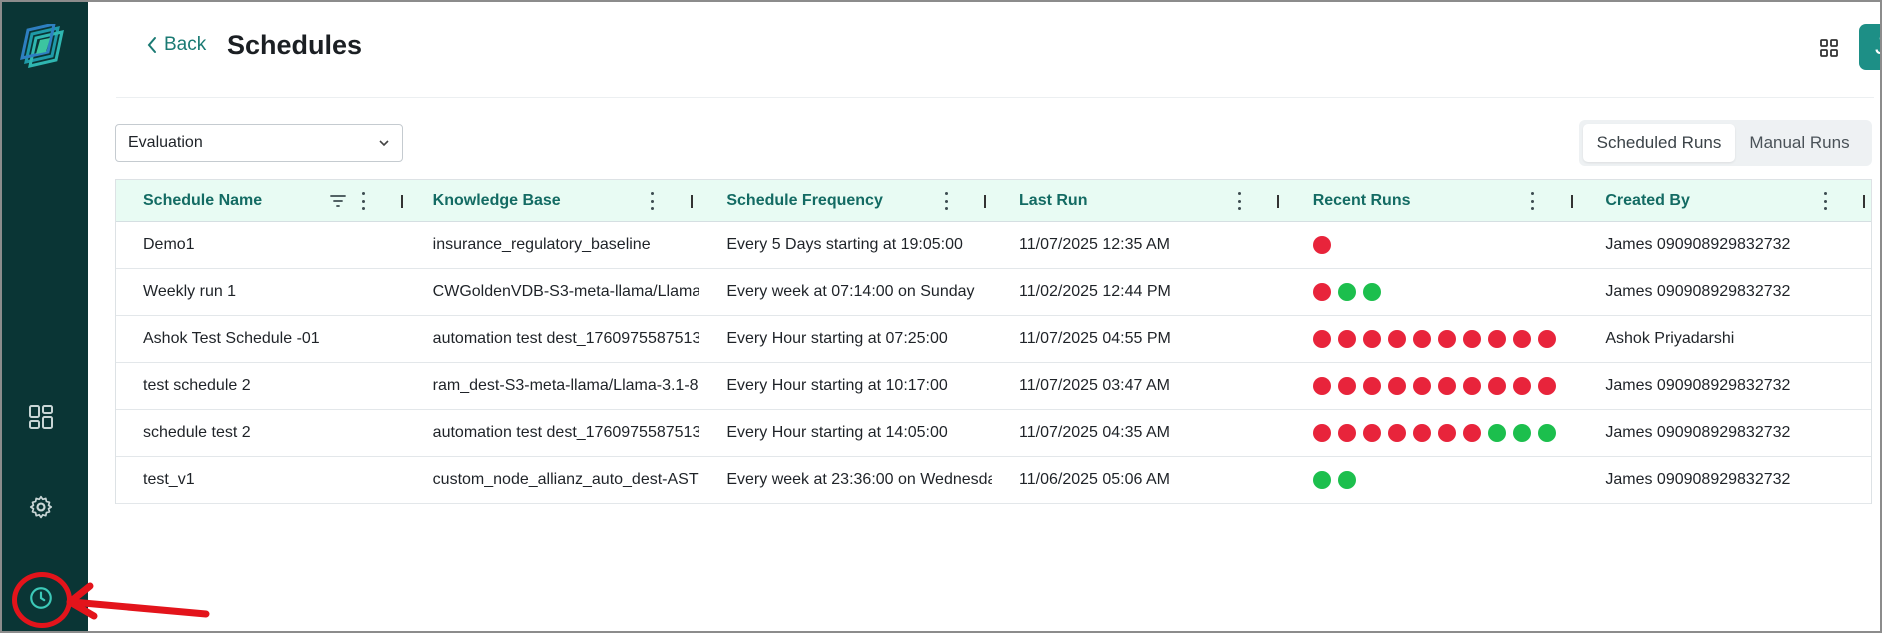 Image resolution: width=1882 pixels, height=633 pixels. Describe the element at coordinates (169, 479) in the screenshot. I see `schedule-name-cell: test_v1` at that location.